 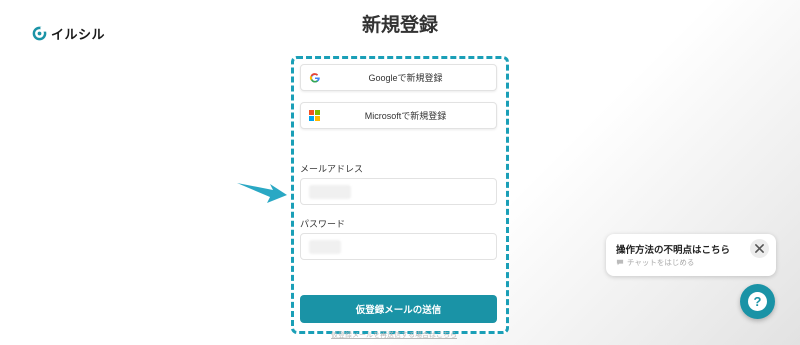 I want to click on arrow-pointer-icon, so click(x=262, y=193).